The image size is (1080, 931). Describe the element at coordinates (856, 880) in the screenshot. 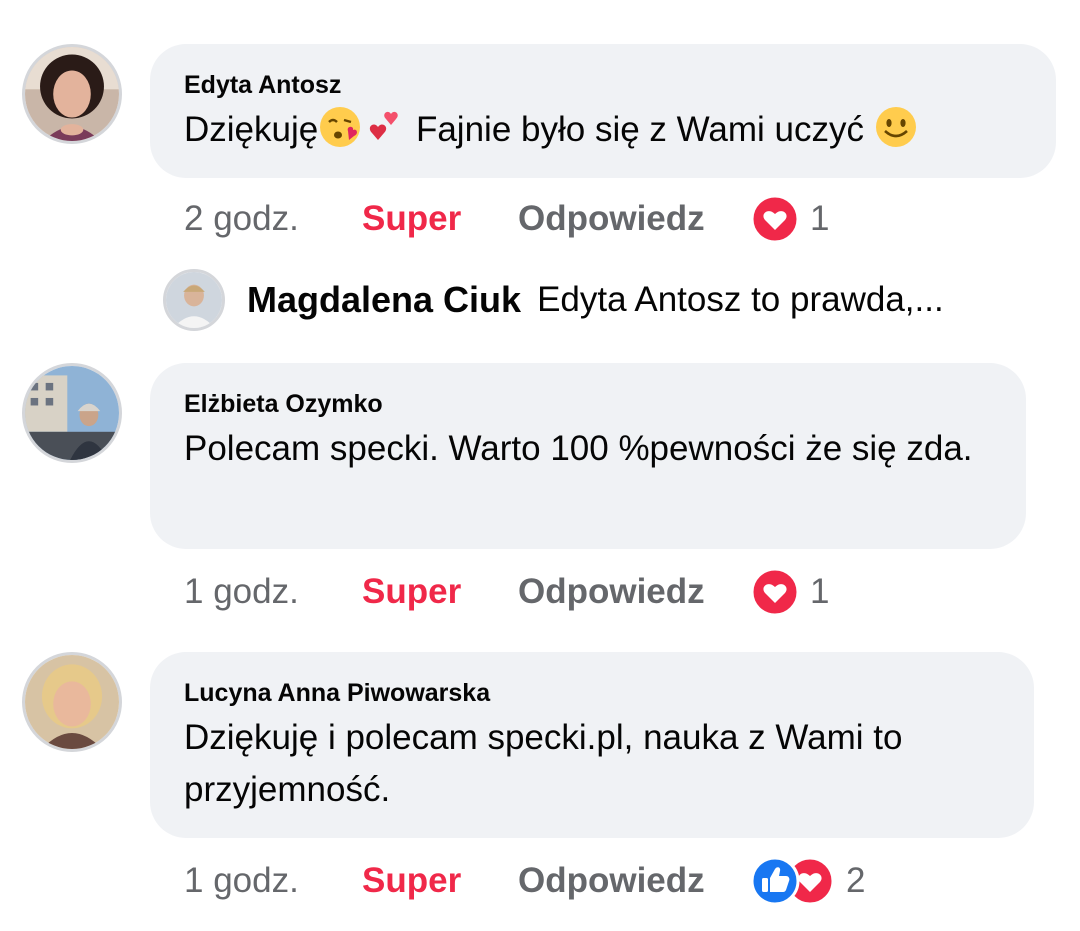

I see `reaction-count: 2` at that location.